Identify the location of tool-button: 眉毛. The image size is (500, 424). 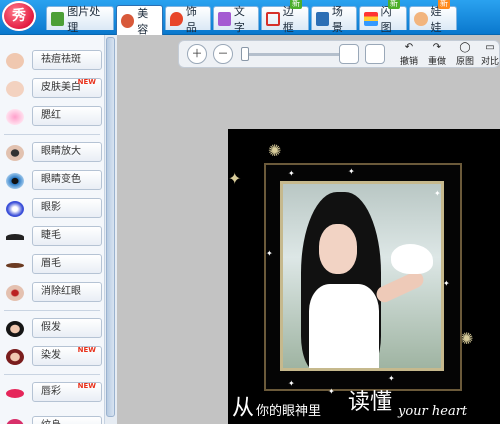
(67, 264).